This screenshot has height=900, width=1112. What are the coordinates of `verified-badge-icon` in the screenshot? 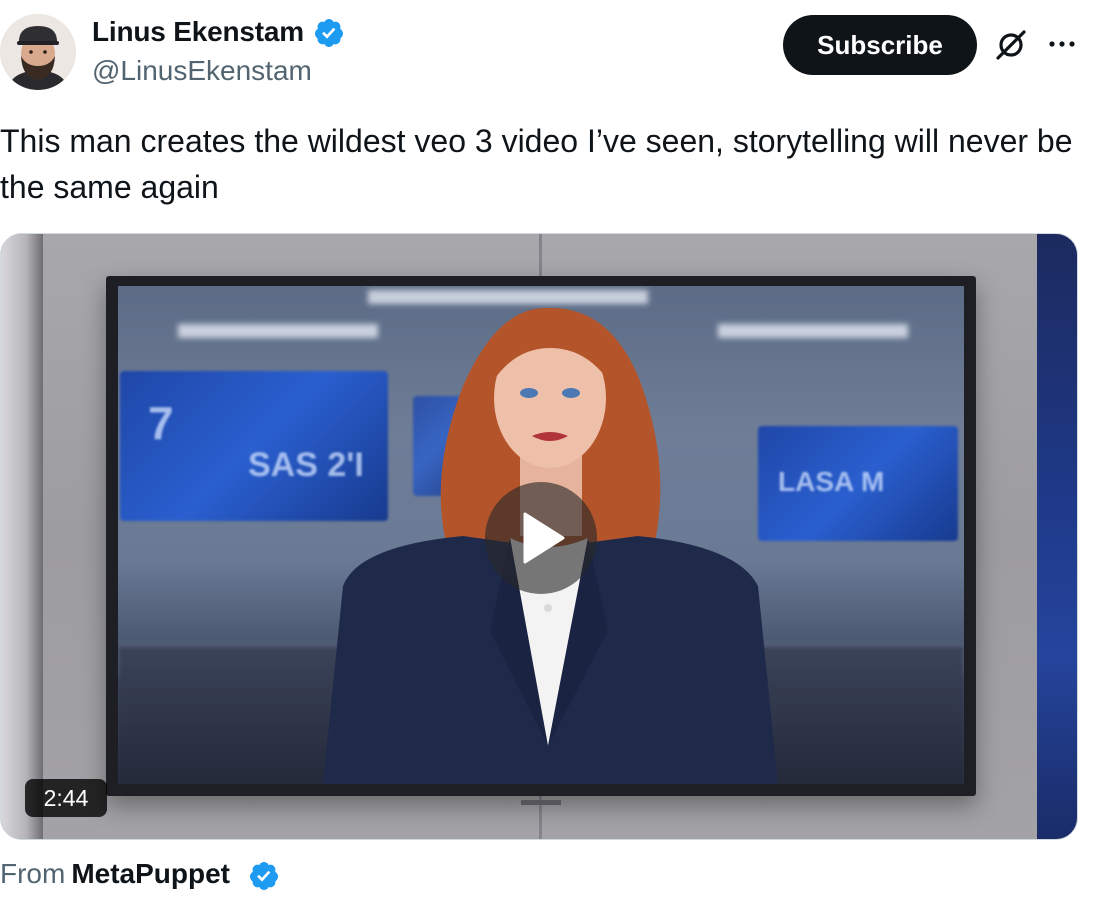 It's located at (329, 33).